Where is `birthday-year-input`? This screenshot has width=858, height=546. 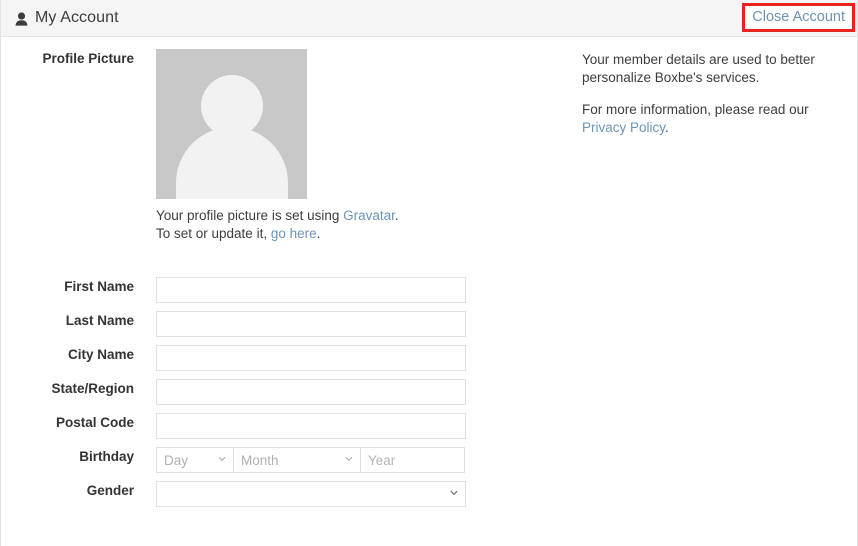 birthday-year-input is located at coordinates (412, 460).